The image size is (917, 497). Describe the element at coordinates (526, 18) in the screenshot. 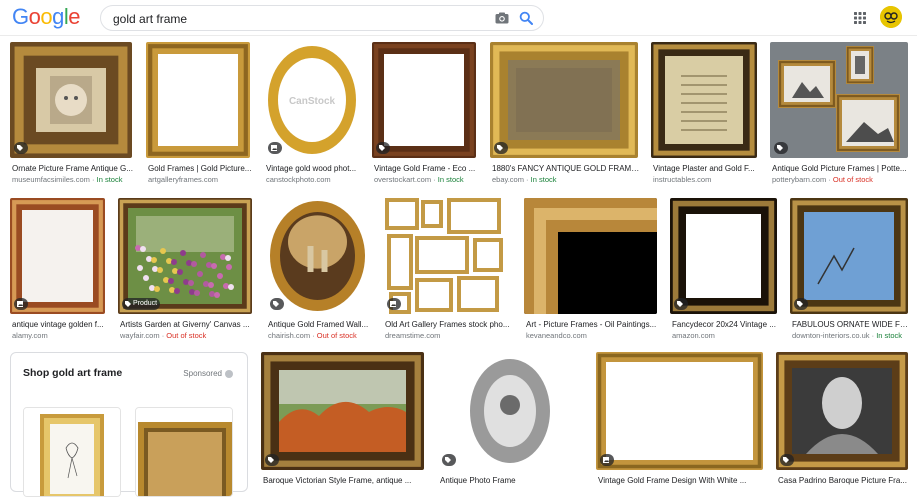

I see `search-icon` at that location.